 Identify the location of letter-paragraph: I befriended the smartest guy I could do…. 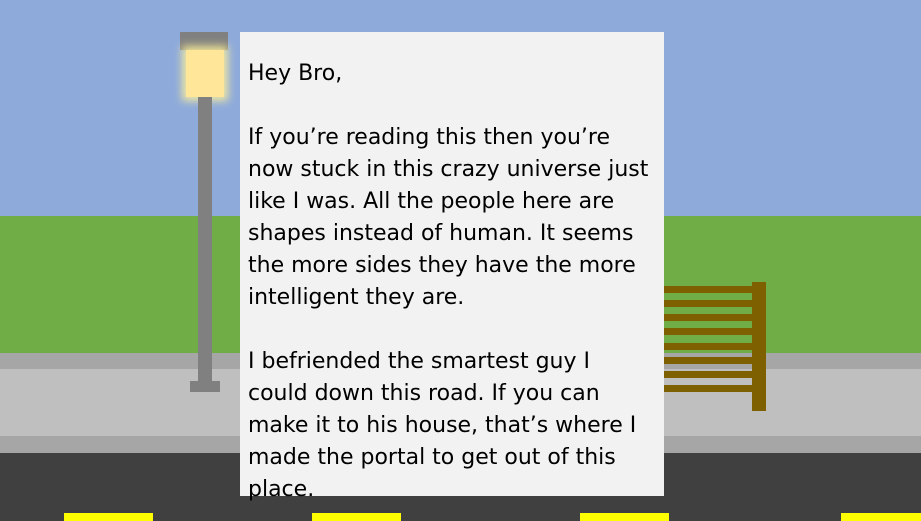
(442, 425).